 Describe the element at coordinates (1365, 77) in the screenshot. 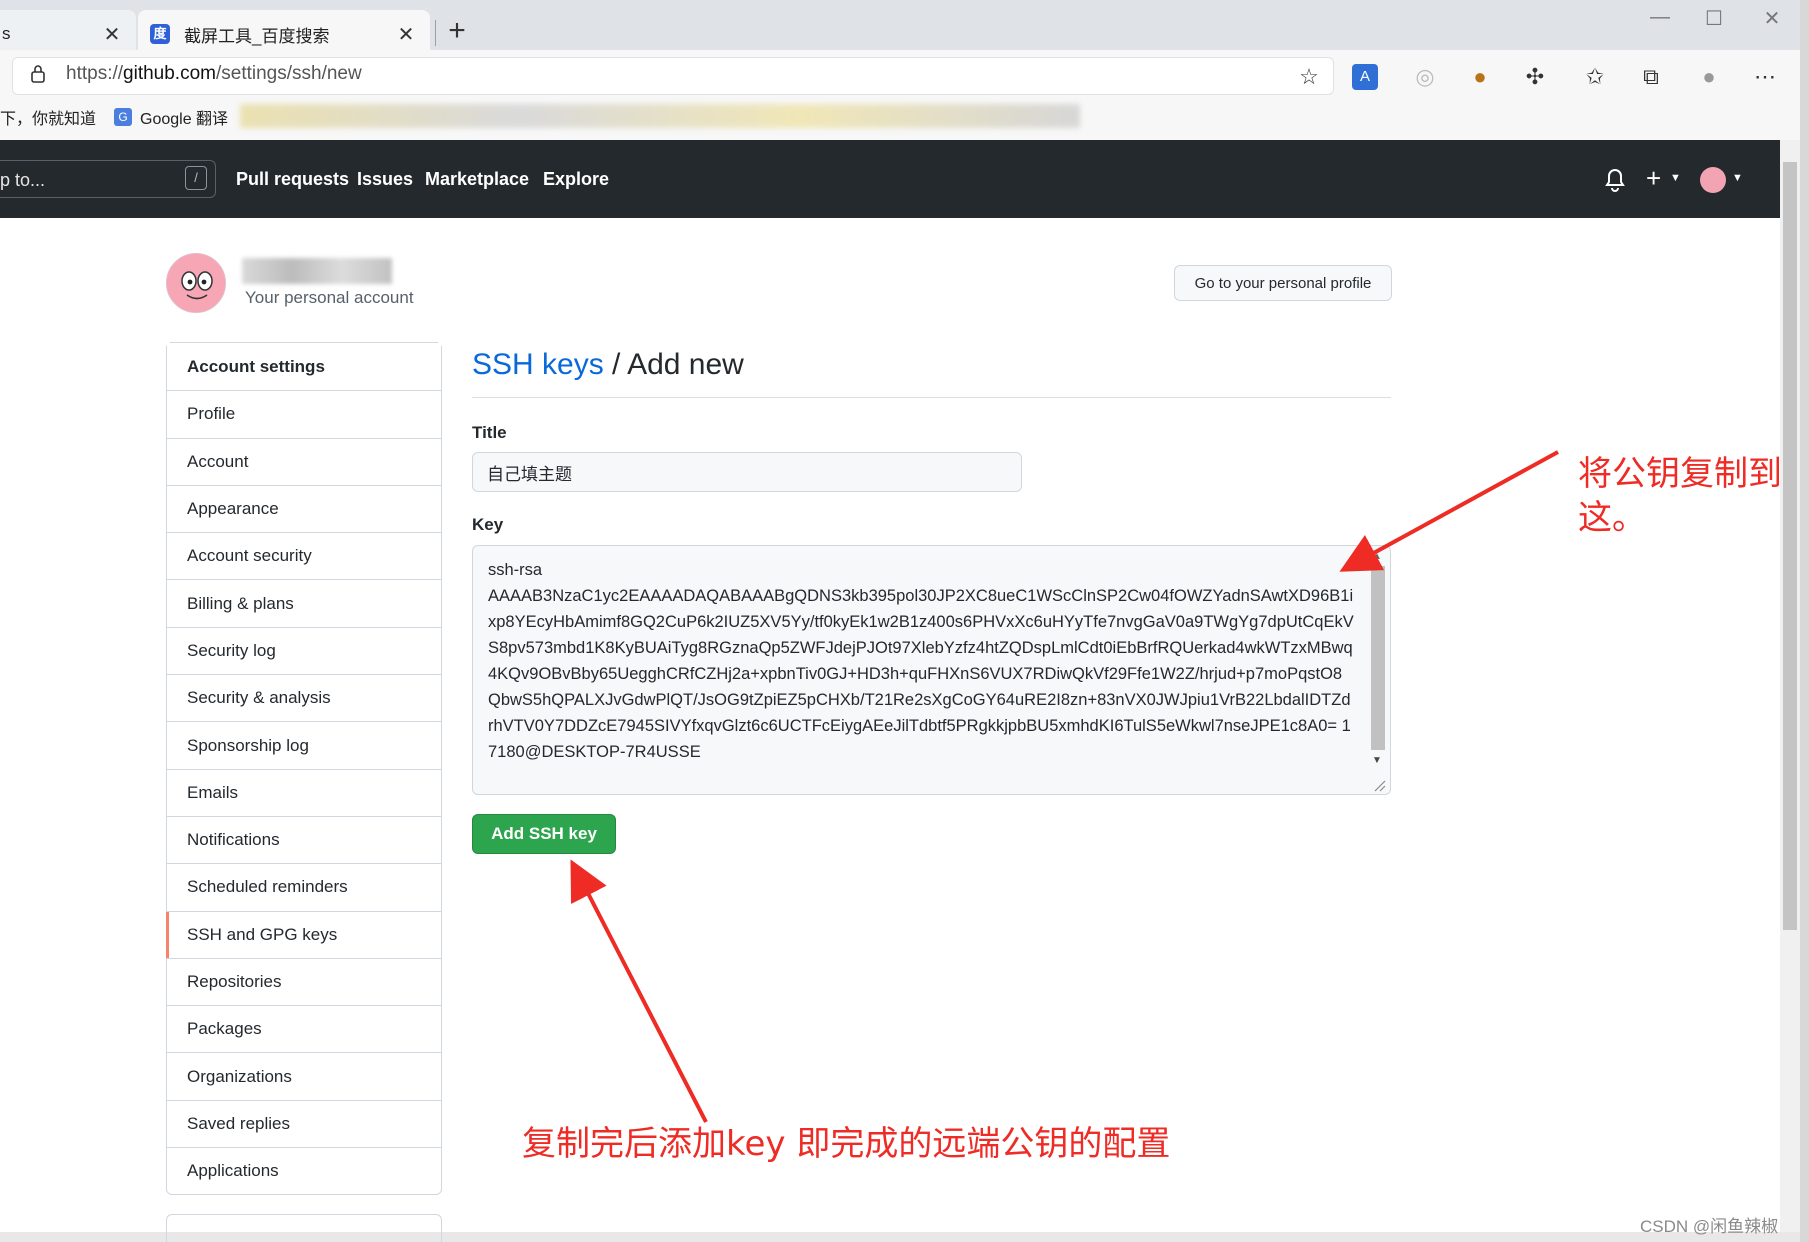

I see `translate-extension-icon: A` at that location.